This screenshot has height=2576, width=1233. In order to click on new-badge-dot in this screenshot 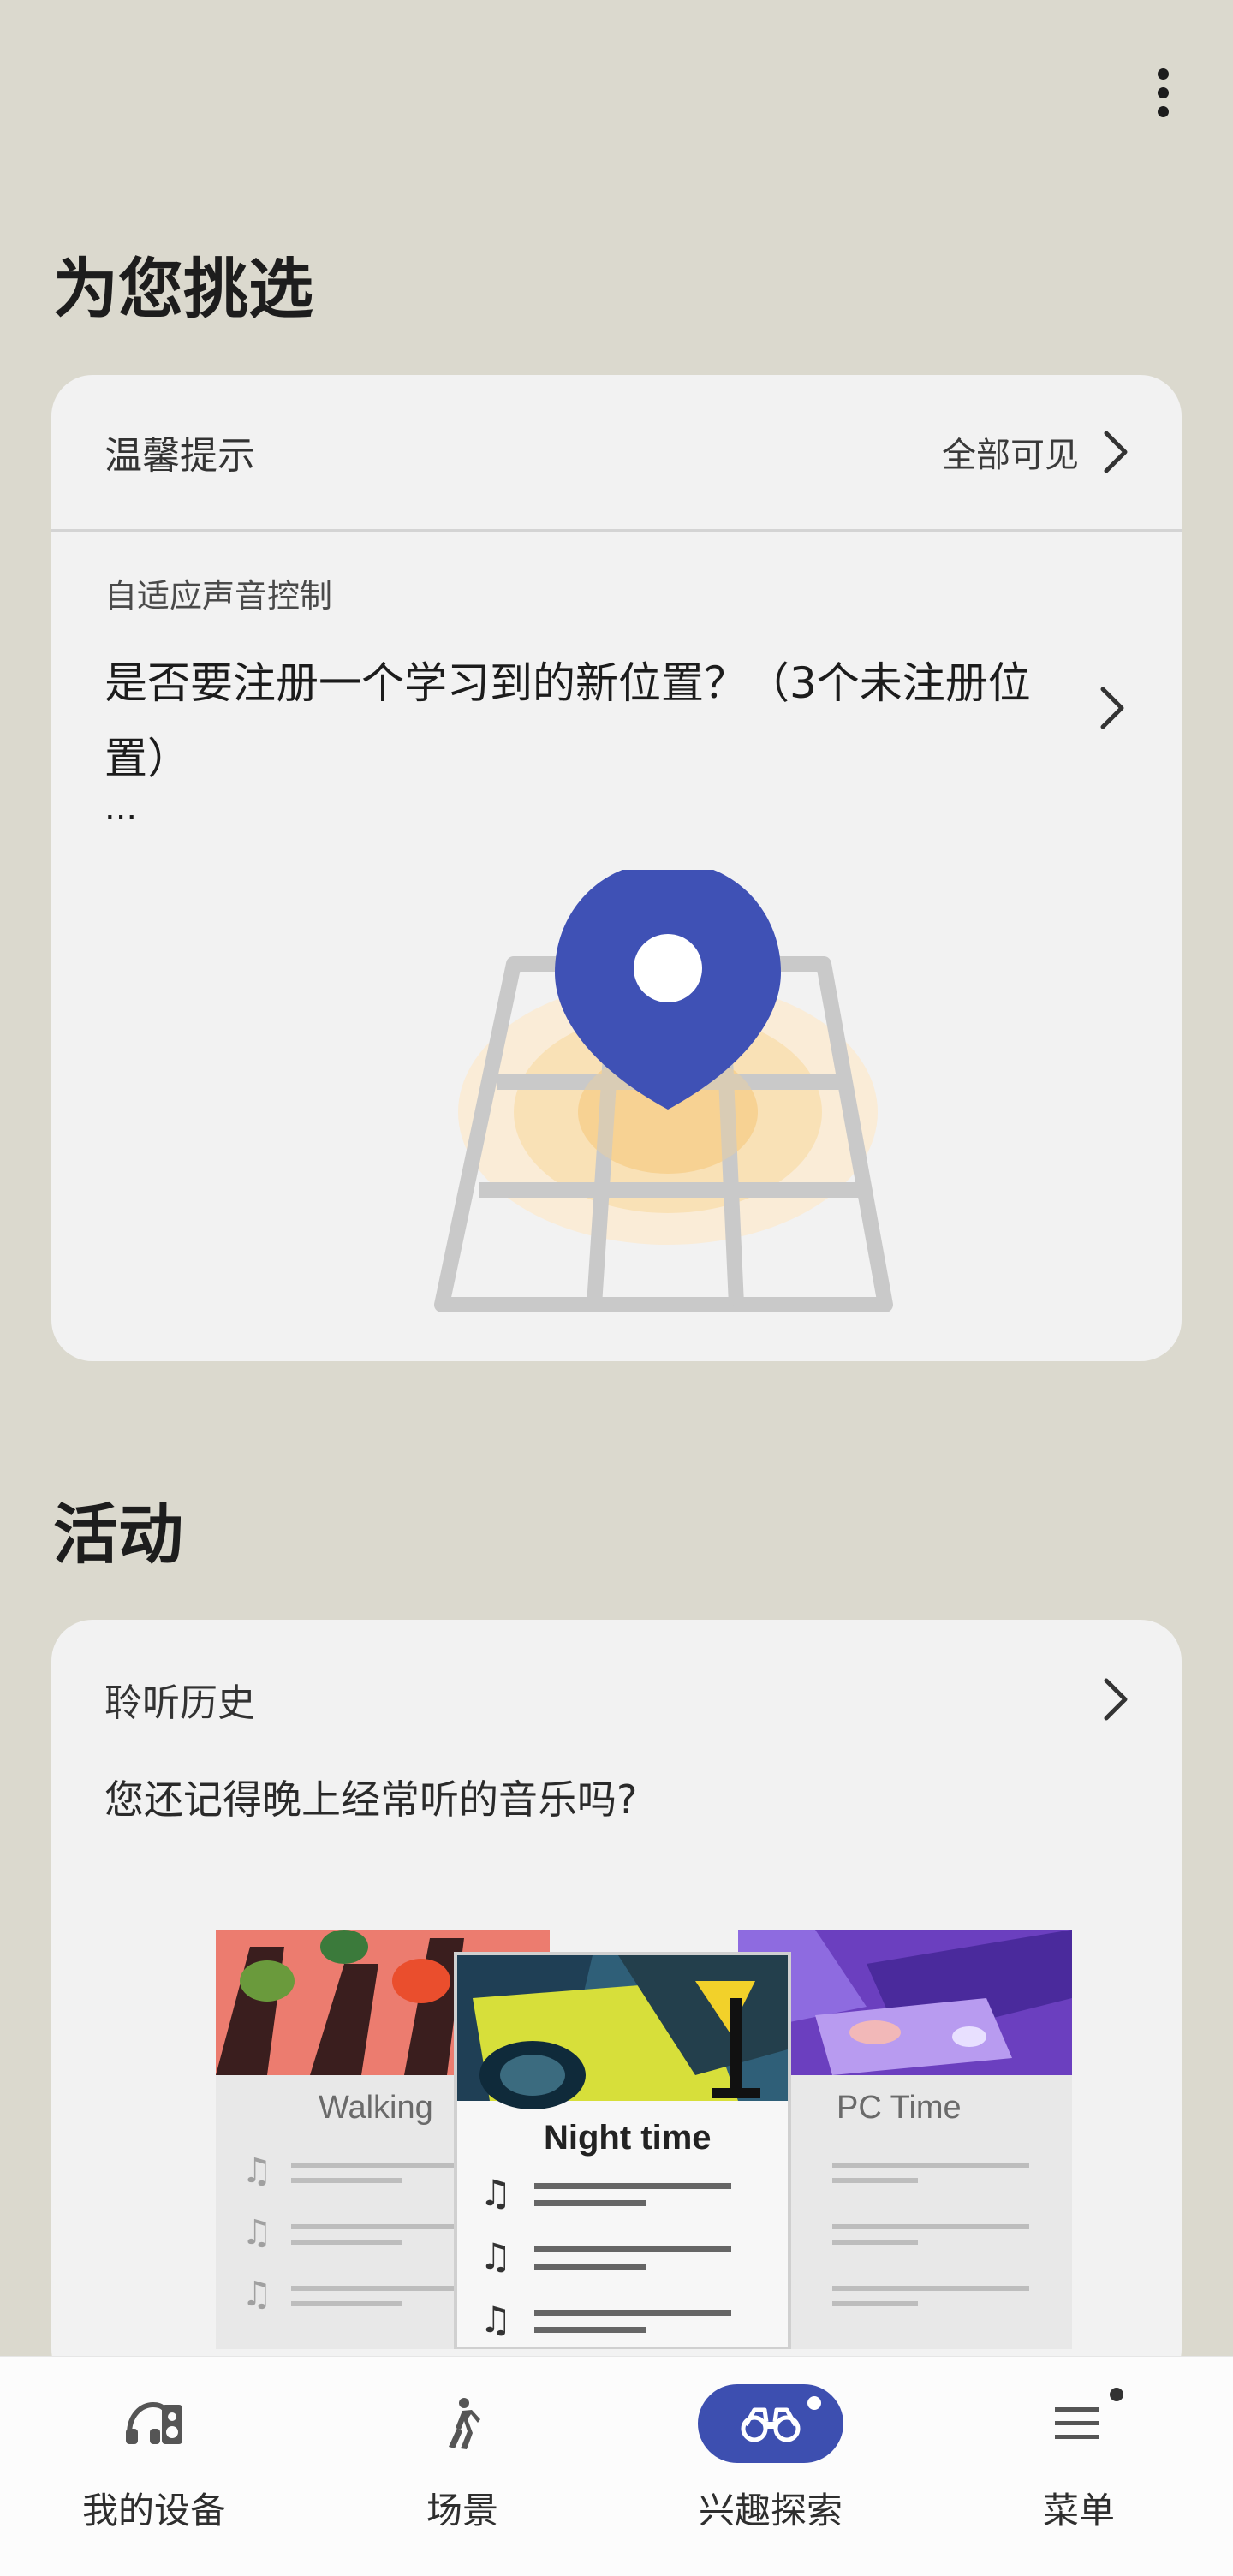, I will do `click(814, 2403)`.